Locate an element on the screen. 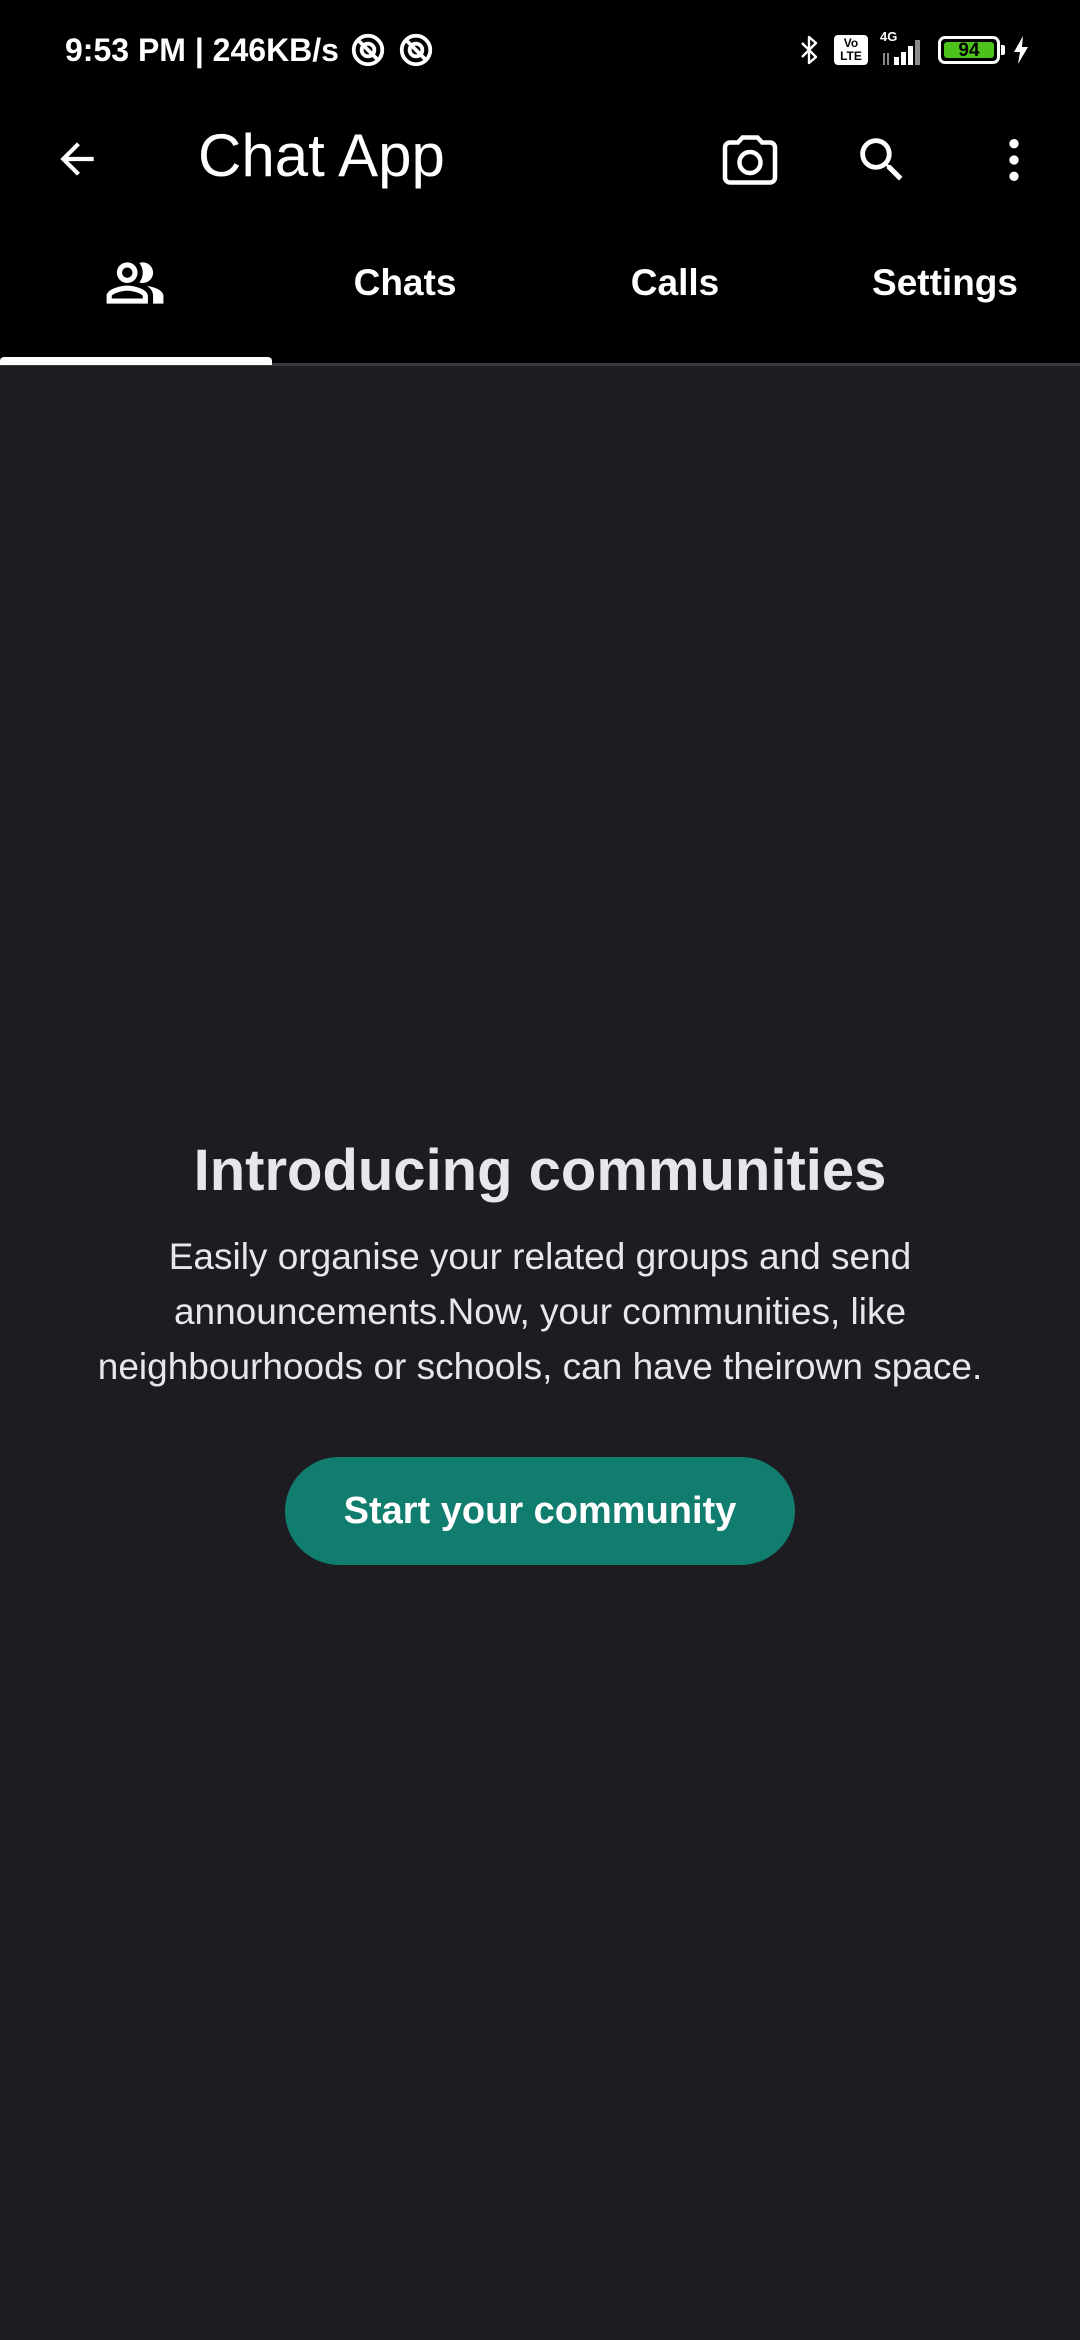  status-left: 9:53 PM | 246KB/s is located at coordinates (250, 50).